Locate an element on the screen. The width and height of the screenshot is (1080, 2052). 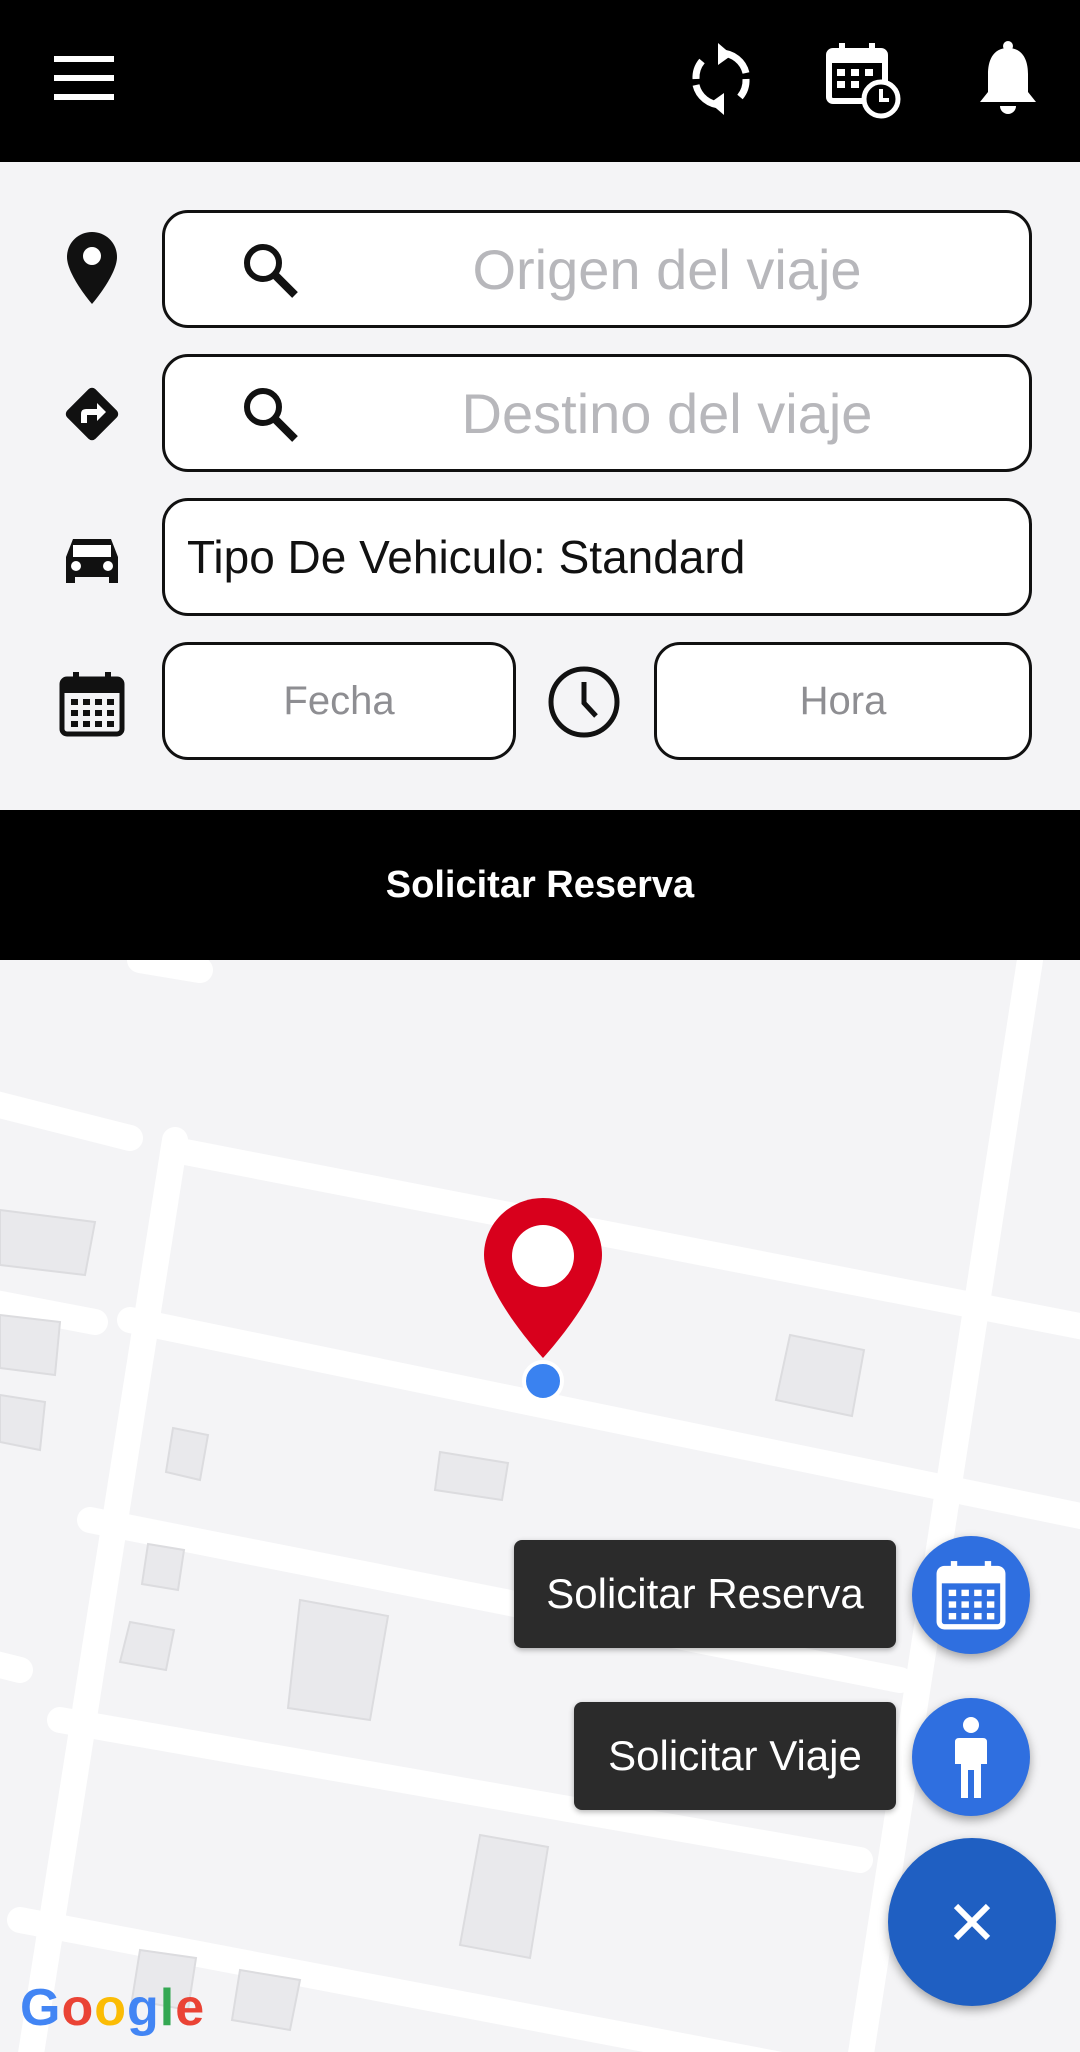
person-icon is located at coordinates (971, 1757).